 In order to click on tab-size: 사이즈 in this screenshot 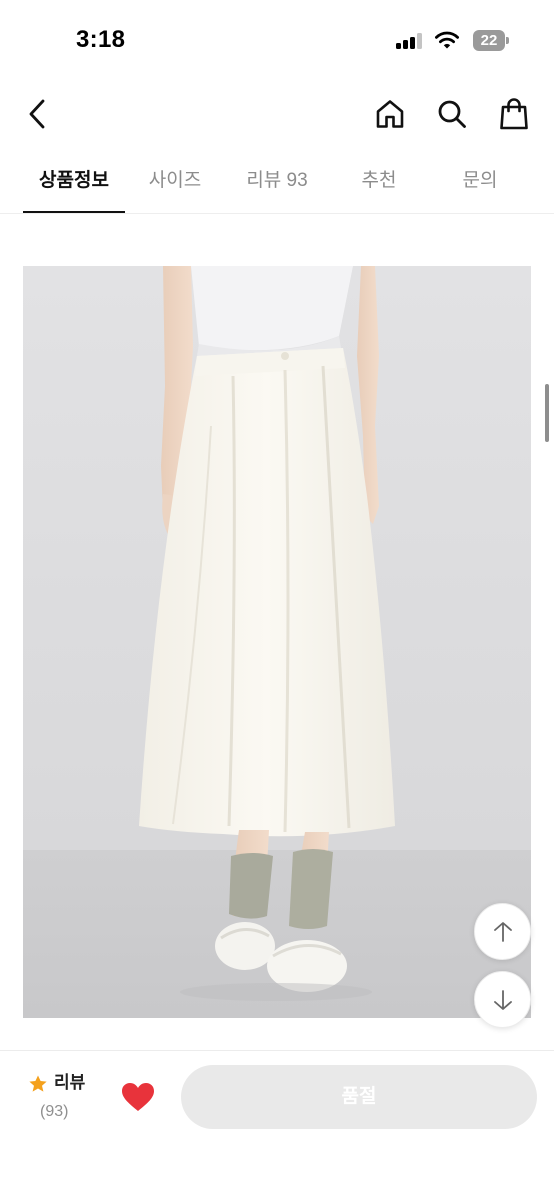, I will do `click(175, 183)`.